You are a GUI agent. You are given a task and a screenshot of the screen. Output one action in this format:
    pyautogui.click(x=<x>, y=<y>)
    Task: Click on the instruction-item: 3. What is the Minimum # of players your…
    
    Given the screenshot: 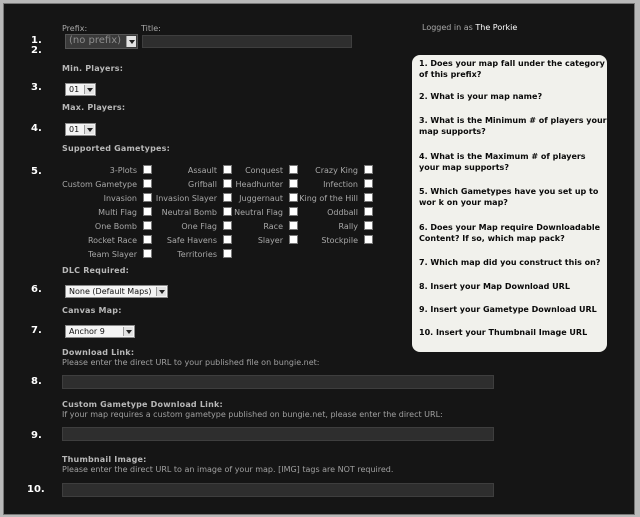 What is the action you would take?
    pyautogui.click(x=513, y=126)
    